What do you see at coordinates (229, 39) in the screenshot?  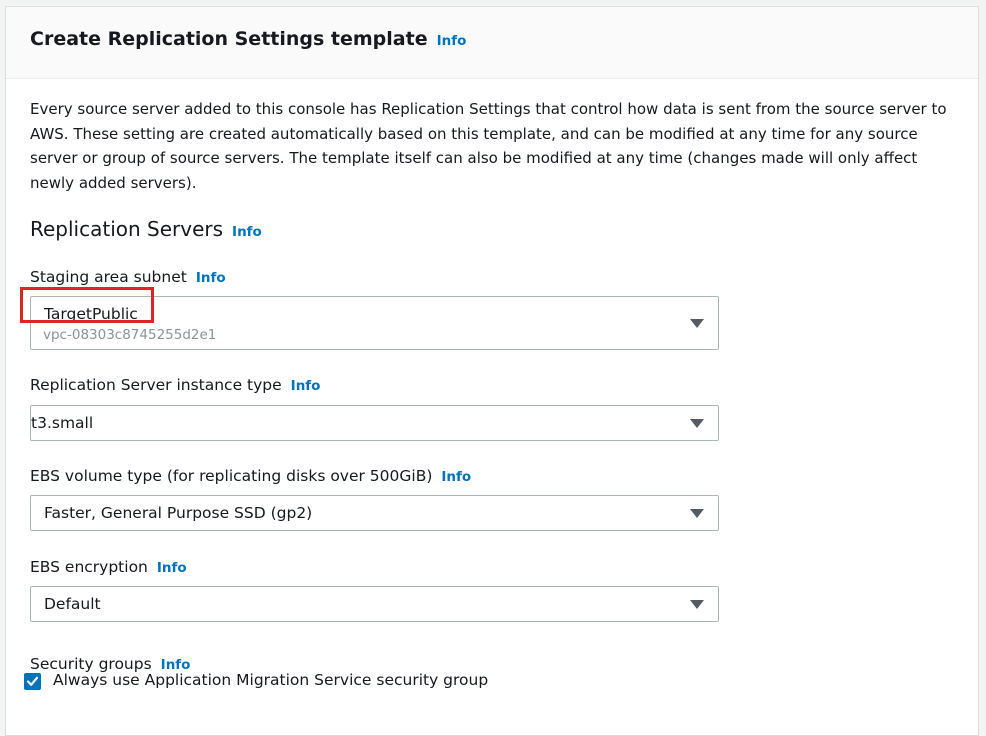 I see `page-title-text: Create Replication Settings template` at bounding box center [229, 39].